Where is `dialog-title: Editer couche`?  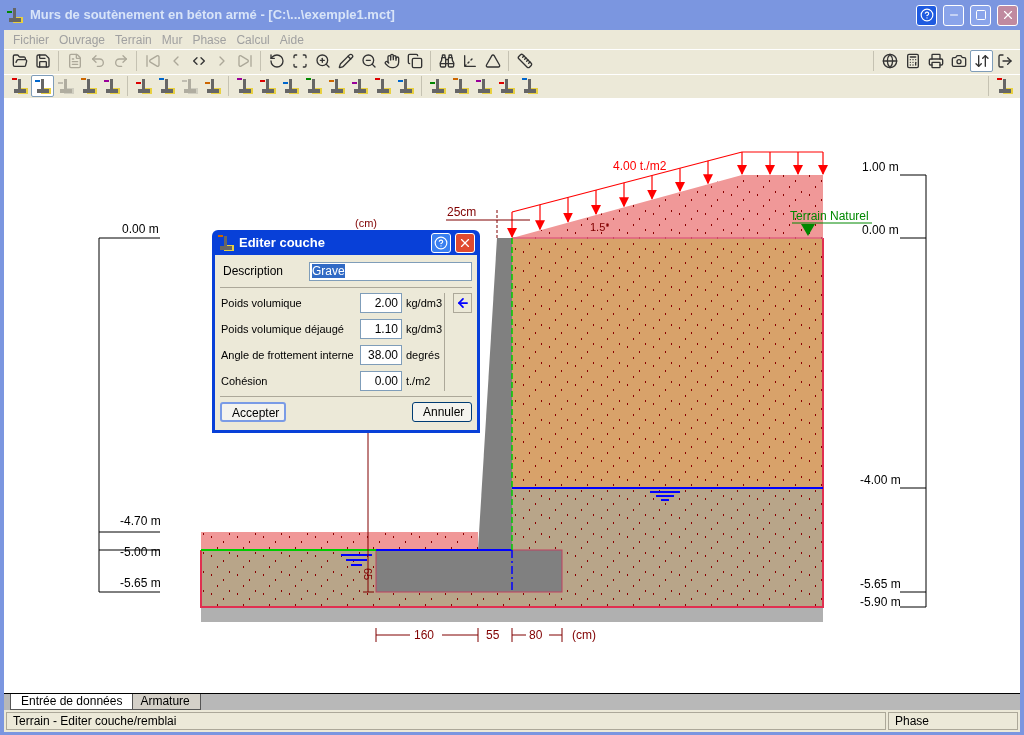 dialog-title: Editer couche is located at coordinates (282, 242).